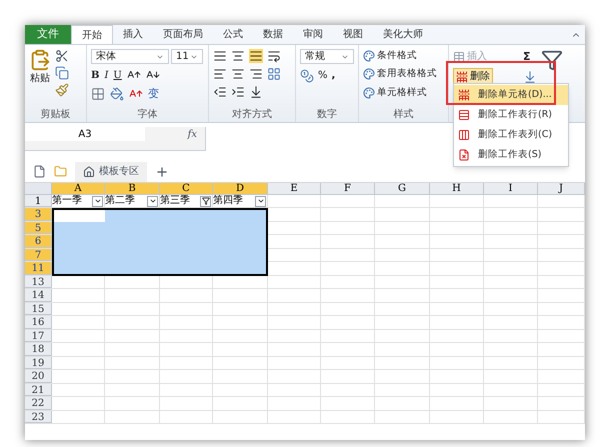  Describe the element at coordinates (117, 75) in the screenshot. I see `underline-button: U` at that location.